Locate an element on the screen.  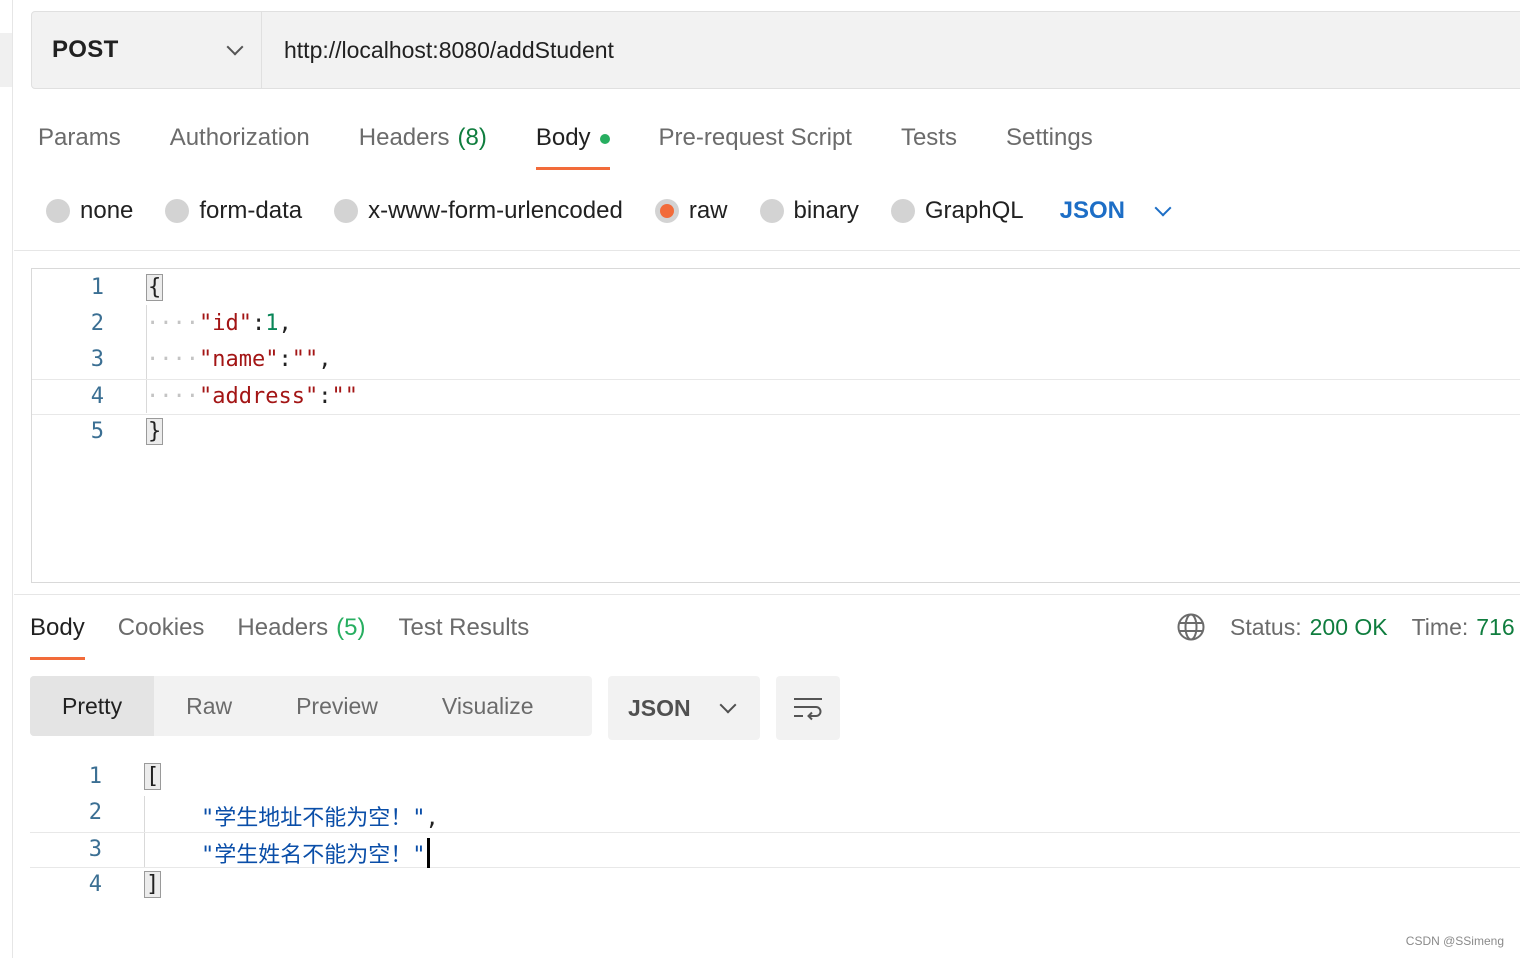
code-line: 4 ] is located at coordinates (775, 886).